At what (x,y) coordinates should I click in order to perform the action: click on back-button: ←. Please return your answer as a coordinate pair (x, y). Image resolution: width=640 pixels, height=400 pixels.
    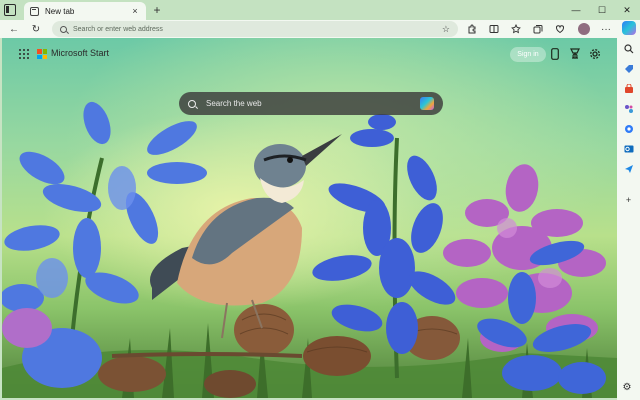
    Looking at the image, I should click on (14, 29).